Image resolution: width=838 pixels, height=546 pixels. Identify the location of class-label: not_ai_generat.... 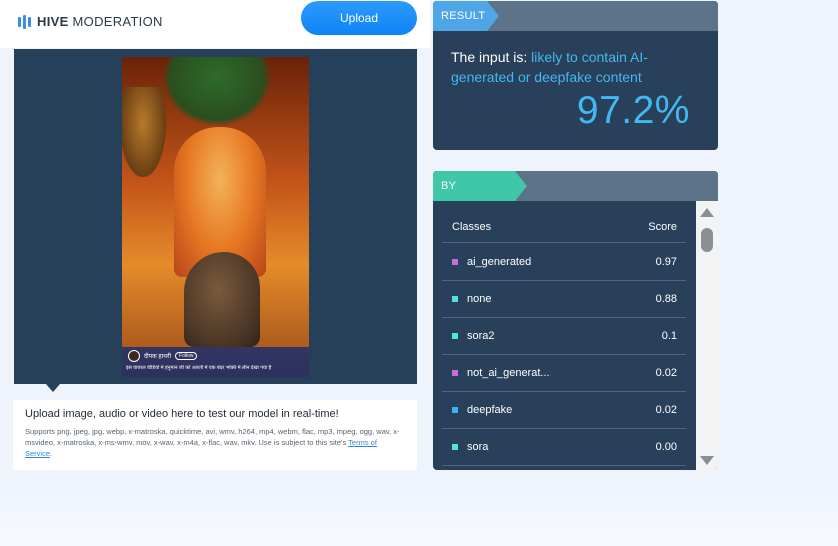
(508, 373).